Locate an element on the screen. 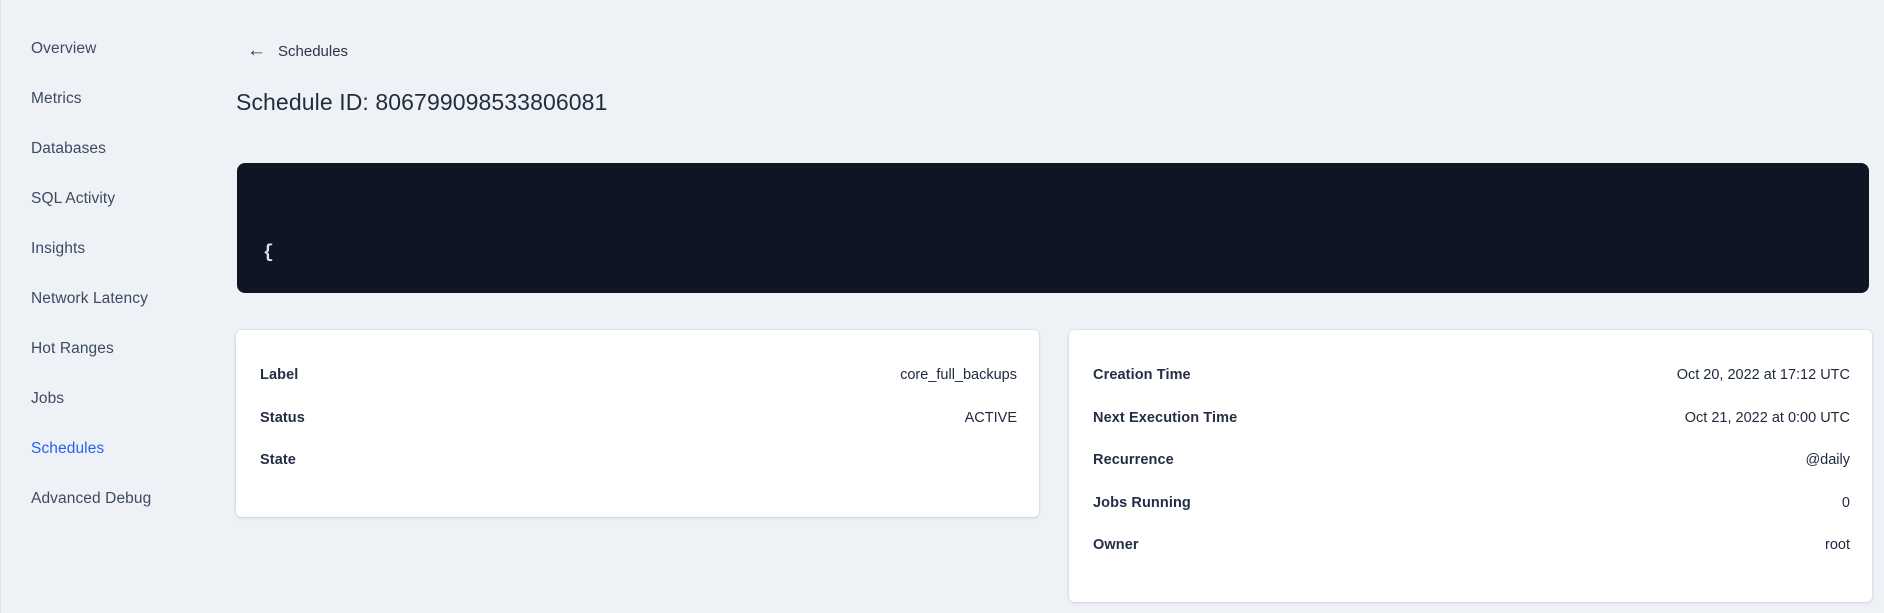 The width and height of the screenshot is (1884, 613). row-value-creation-time: Oct 20, 2022 at 17:12 UTC is located at coordinates (1763, 375).